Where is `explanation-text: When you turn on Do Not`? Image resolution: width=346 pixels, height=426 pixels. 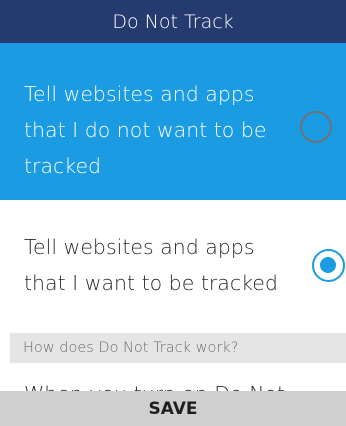 explanation-text: When you turn on Do Not is located at coordinates (184, 380).